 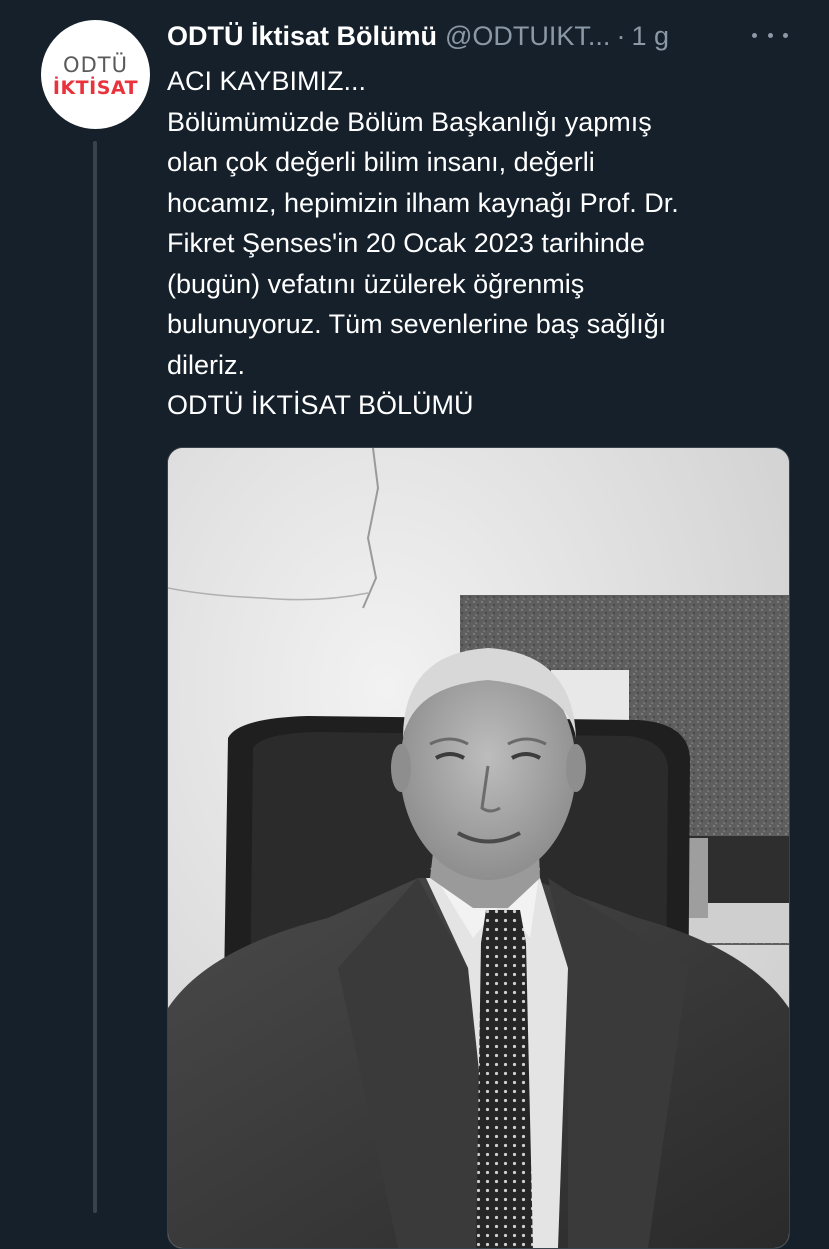 What do you see at coordinates (95, 87) in the screenshot?
I see `avatar-logo-line2: İKTİSAT` at bounding box center [95, 87].